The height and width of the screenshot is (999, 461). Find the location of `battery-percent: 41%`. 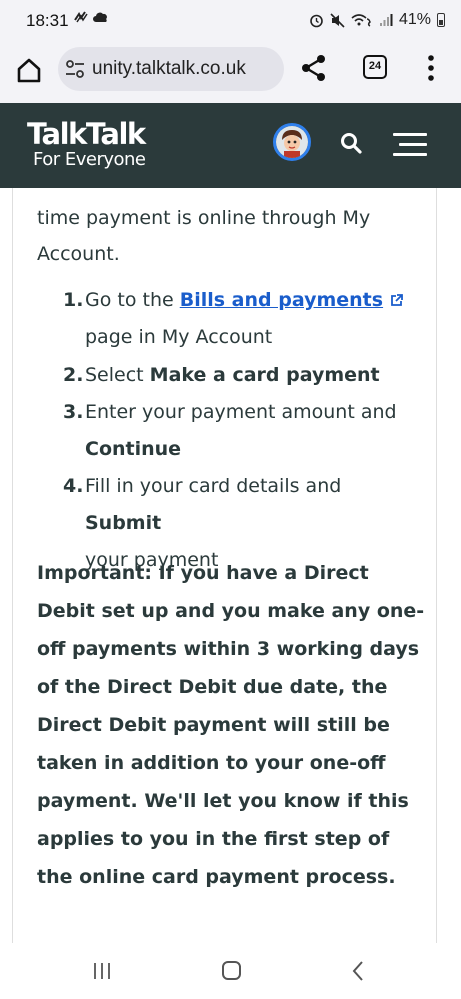

battery-percent: 41% is located at coordinates (414, 19).